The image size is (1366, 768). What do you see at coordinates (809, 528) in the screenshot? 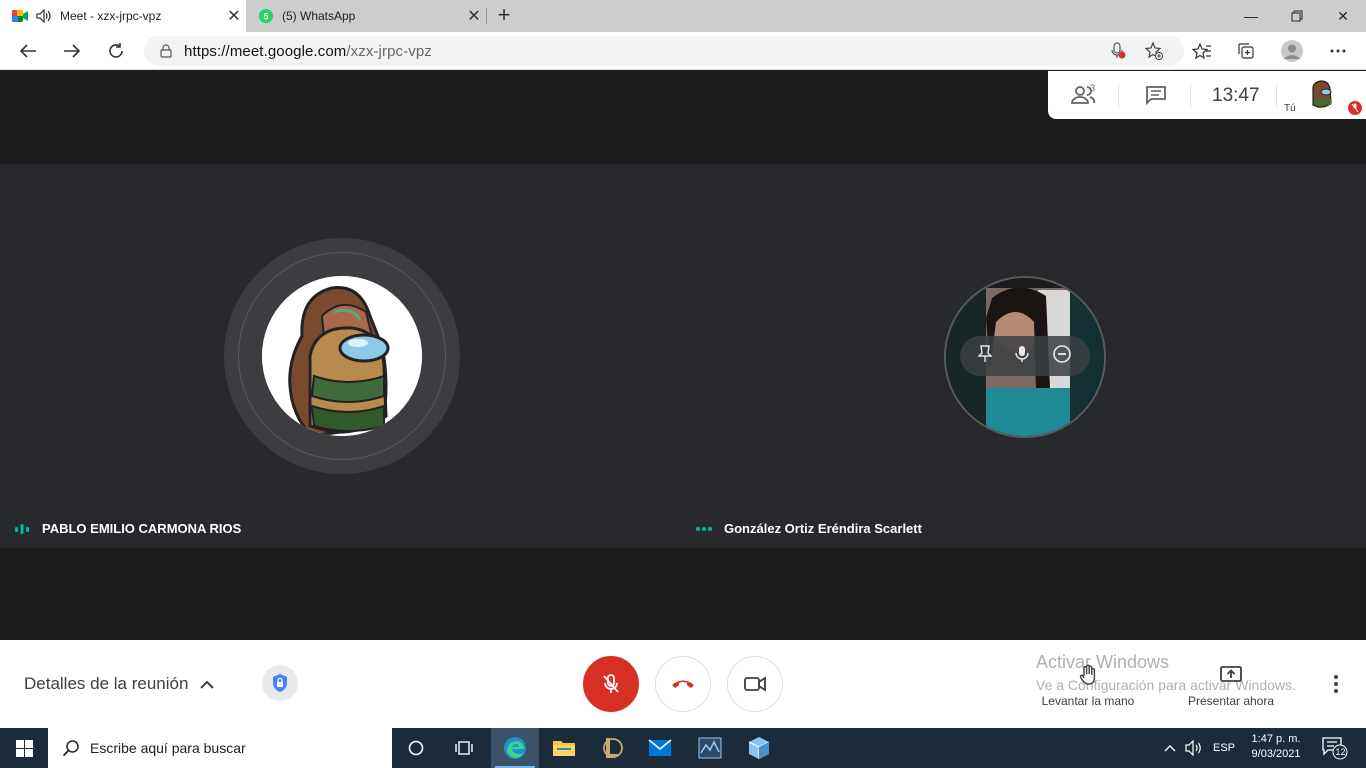
I see `participant-name-label: González Ortiz Eréndira Scarlett` at bounding box center [809, 528].